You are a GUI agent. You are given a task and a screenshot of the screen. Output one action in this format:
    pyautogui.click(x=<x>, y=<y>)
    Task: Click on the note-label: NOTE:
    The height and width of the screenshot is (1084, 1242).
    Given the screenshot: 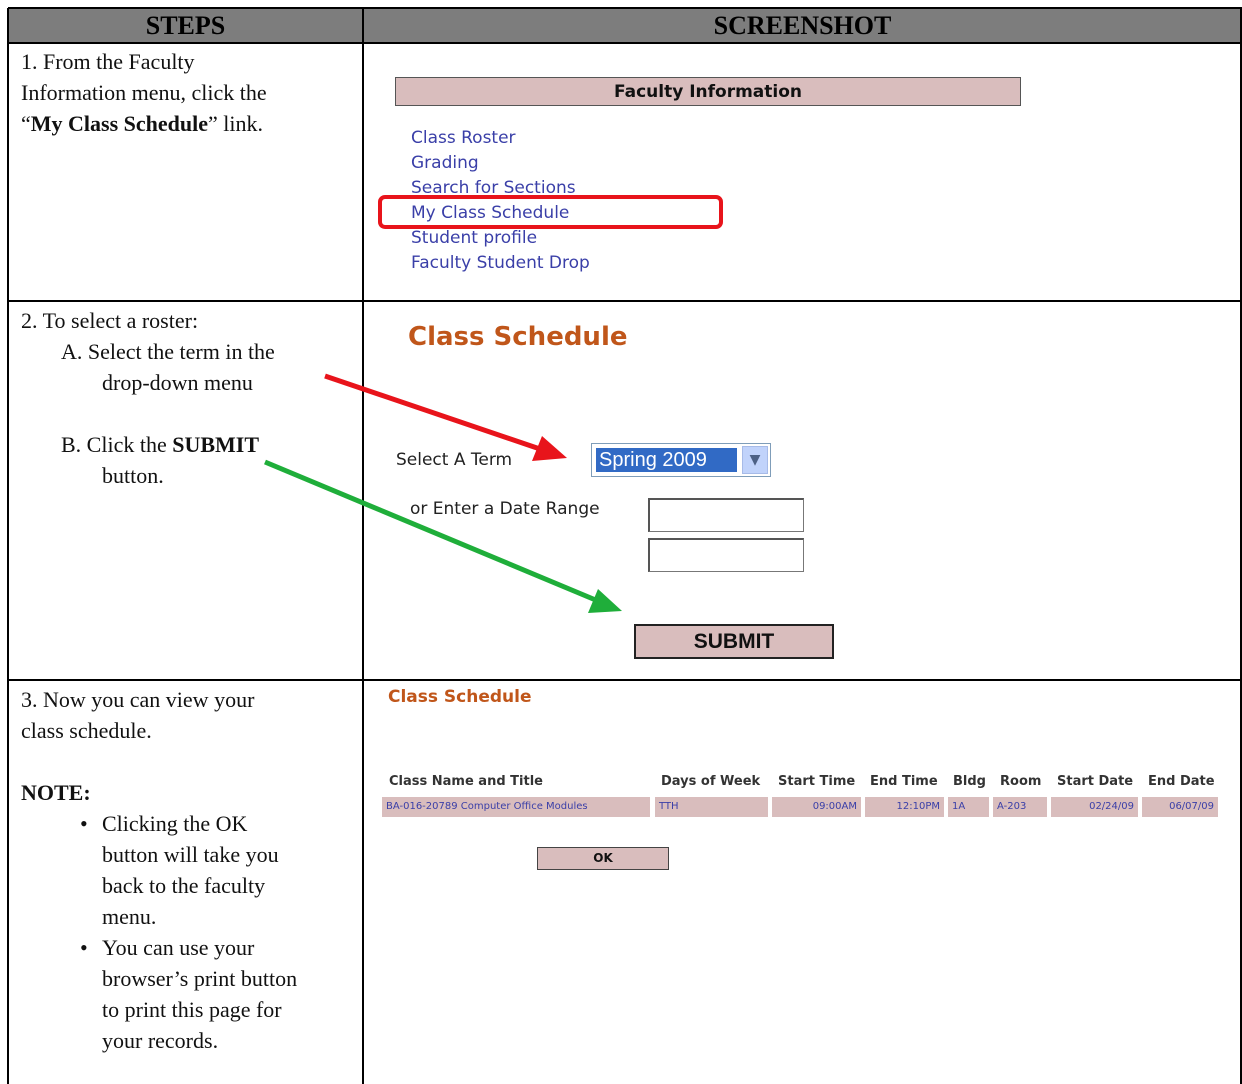 What is the action you would take?
    pyautogui.click(x=56, y=792)
    